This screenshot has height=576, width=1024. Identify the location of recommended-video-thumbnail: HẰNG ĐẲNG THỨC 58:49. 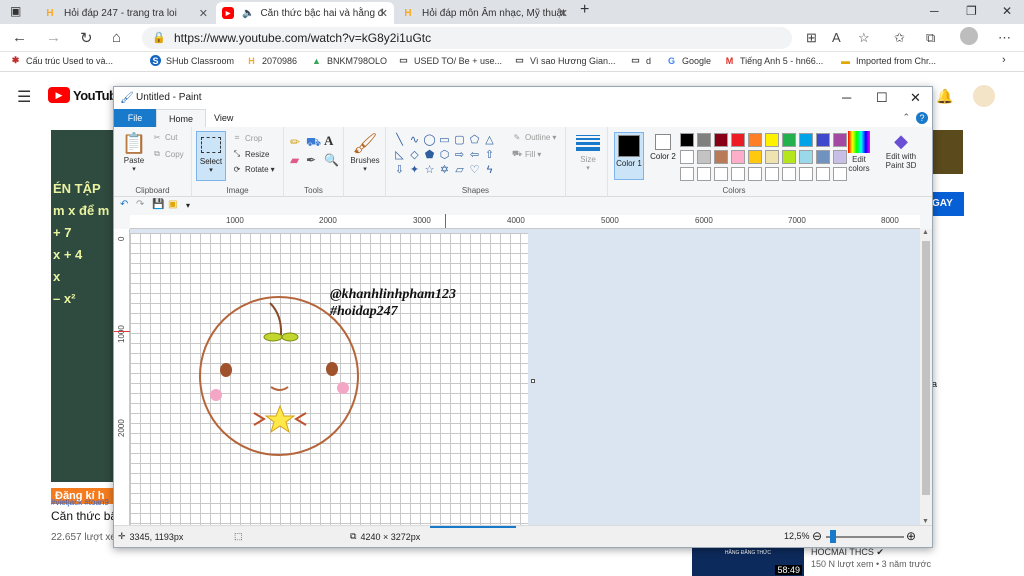
(748, 561).